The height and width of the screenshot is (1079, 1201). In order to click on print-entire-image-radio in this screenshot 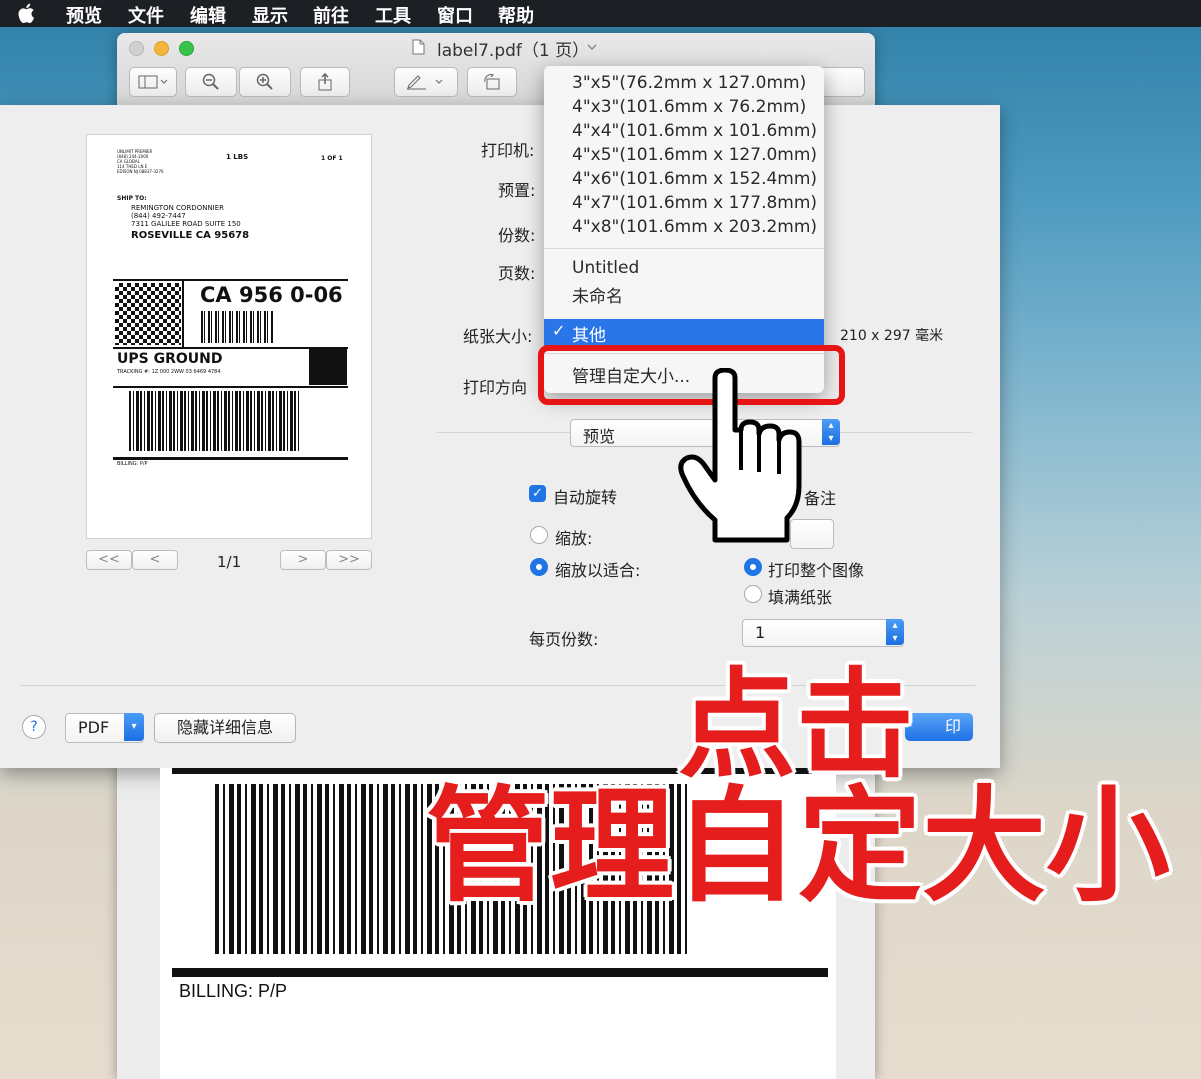, I will do `click(753, 567)`.